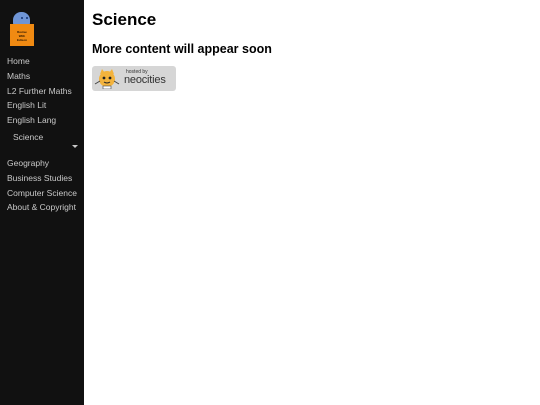  Describe the element at coordinates (107, 79) in the screenshot. I see `neocities-cat-icon` at that location.